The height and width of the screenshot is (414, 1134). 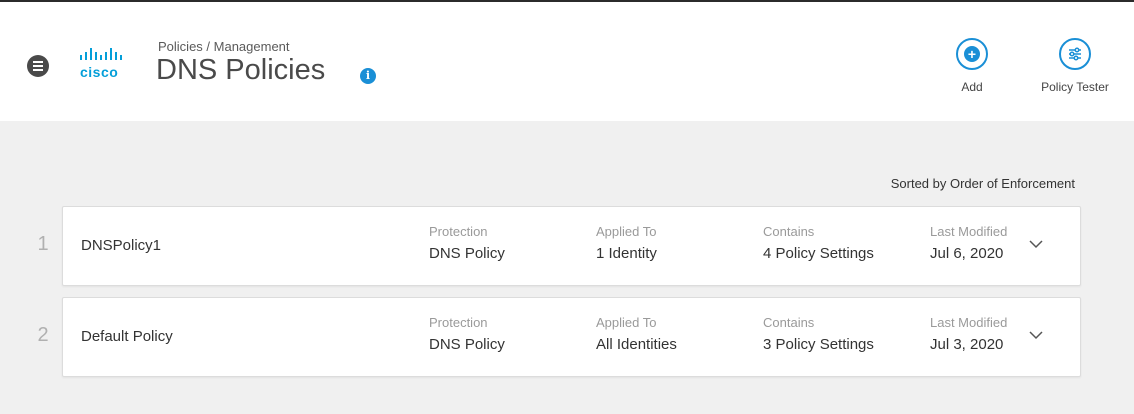 I want to click on add-label: Add, so click(x=972, y=87).